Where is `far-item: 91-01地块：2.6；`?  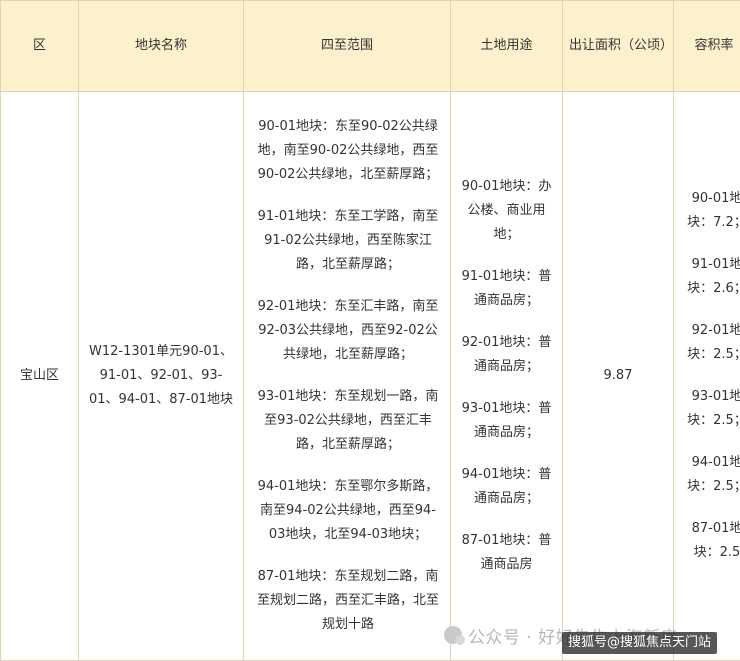
far-item: 91-01地块：2.6； is located at coordinates (710, 277).